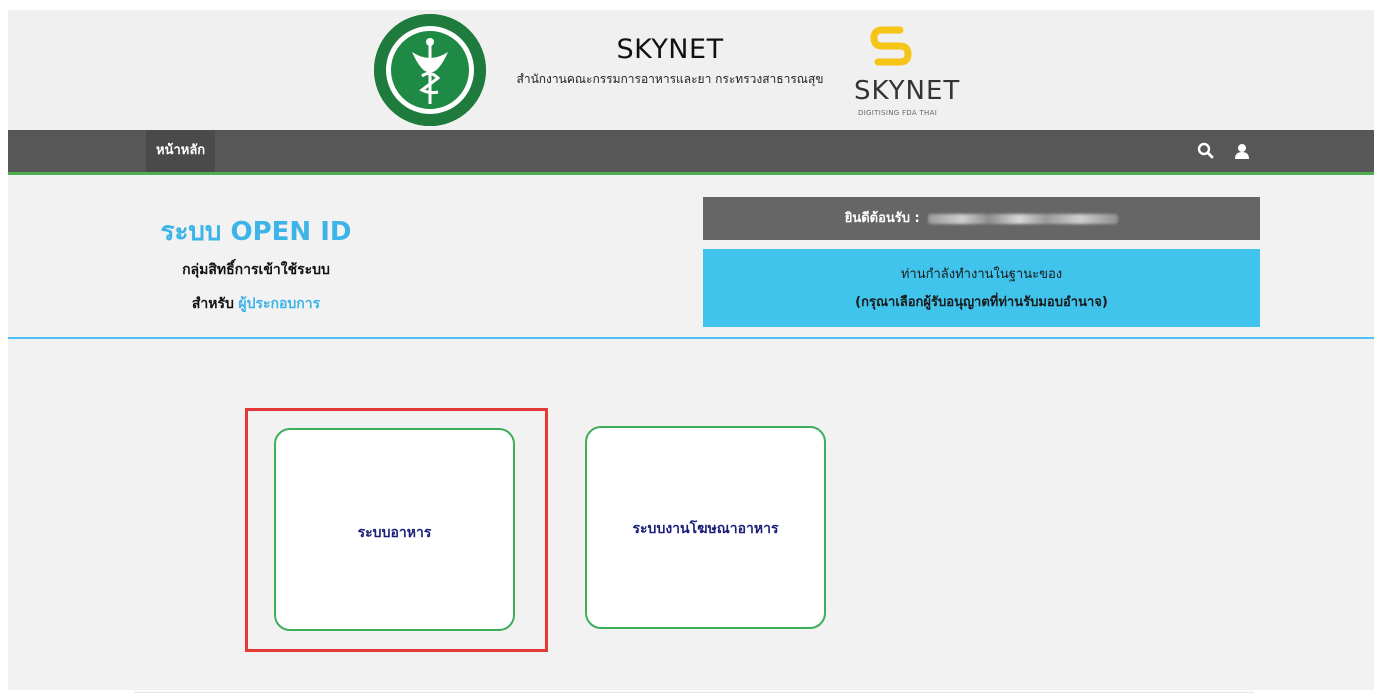 This screenshot has width=1382, height=698. Describe the element at coordinates (1023, 218) in the screenshot. I see `user-name-redacted` at that location.